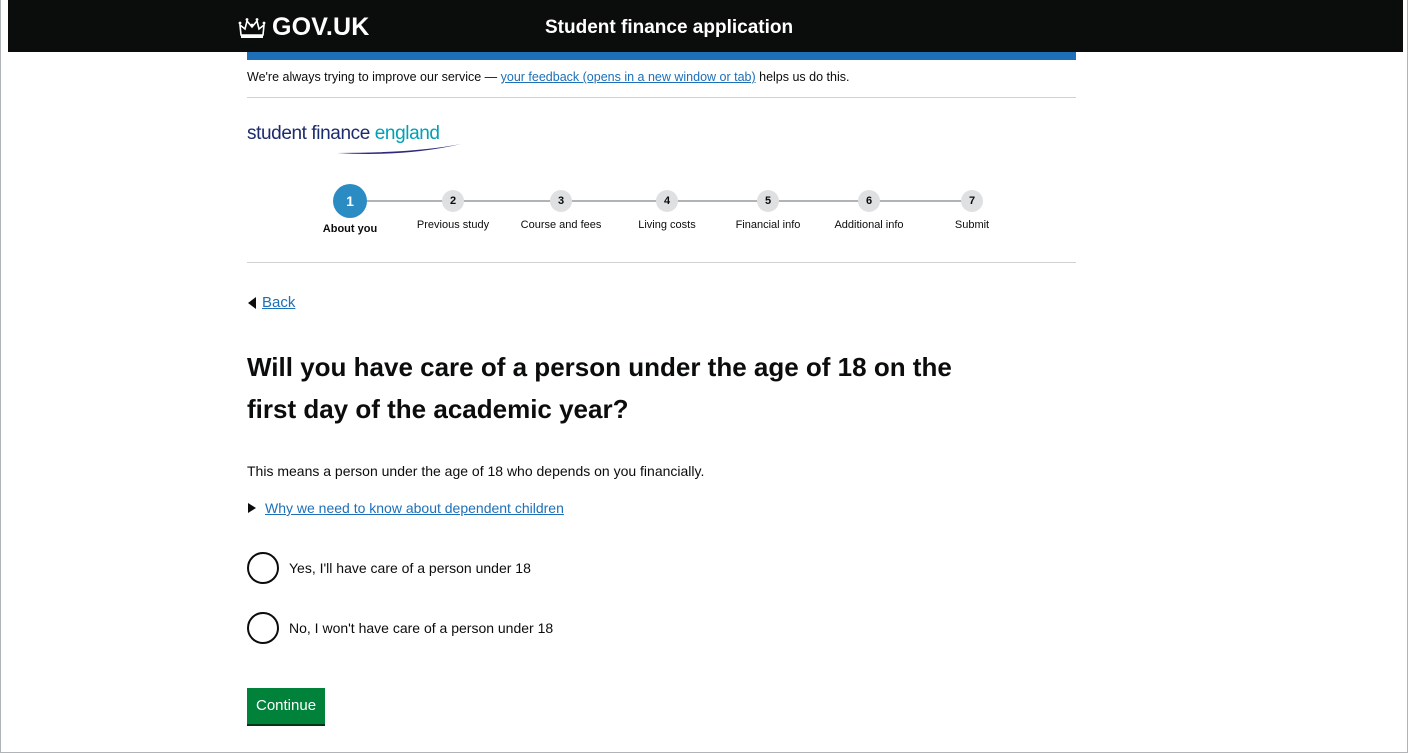  I want to click on step-label: Financial info, so click(768, 225).